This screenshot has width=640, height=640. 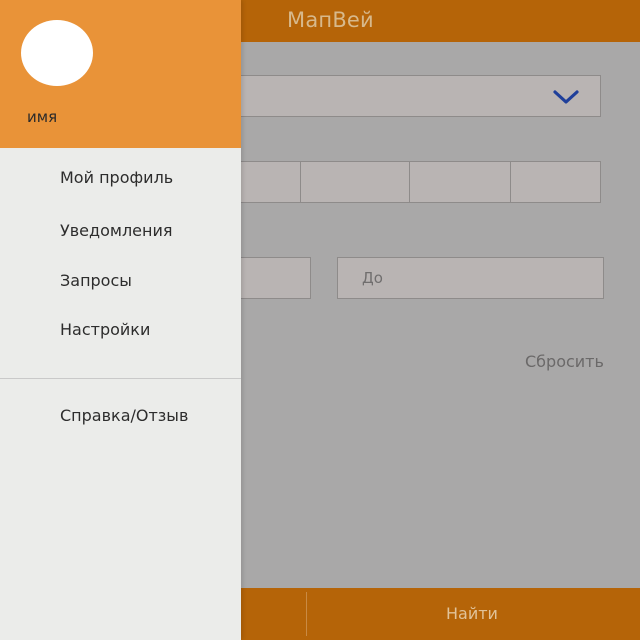 I want to click on avatar, so click(x=57, y=53).